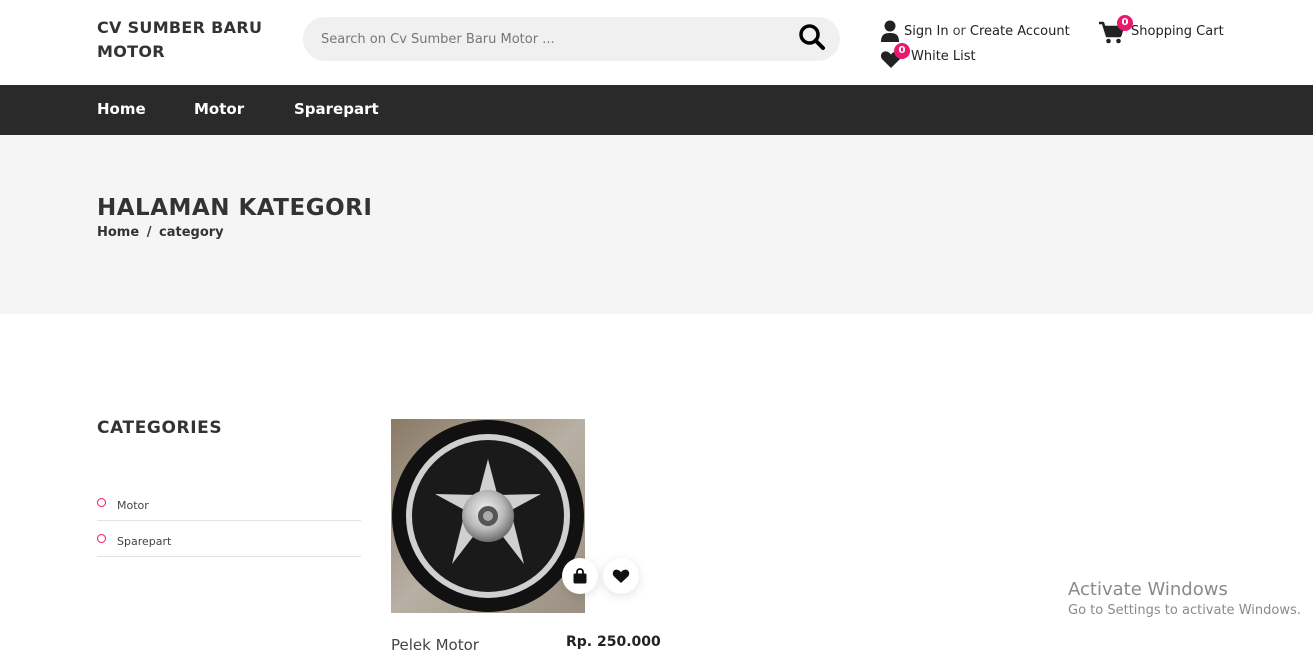 Image resolution: width=1313 pixels, height=656 pixels. What do you see at coordinates (229, 503) in the screenshot?
I see `category-item-motor: Motor` at bounding box center [229, 503].